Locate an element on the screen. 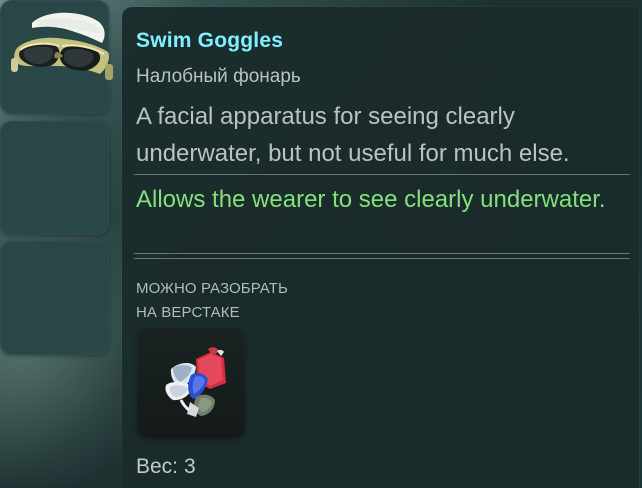 Image resolution: width=642 pixels, height=488 pixels. item-subtitle: Налобный фонарь is located at coordinates (218, 76).